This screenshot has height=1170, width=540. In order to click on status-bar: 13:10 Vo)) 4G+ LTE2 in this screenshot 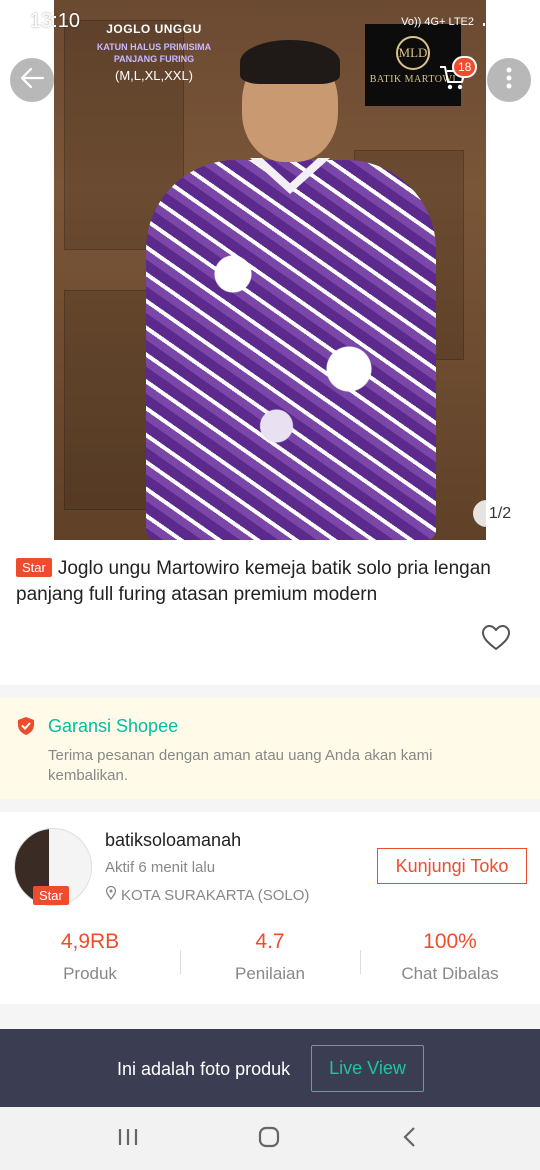, I will do `click(270, 22)`.